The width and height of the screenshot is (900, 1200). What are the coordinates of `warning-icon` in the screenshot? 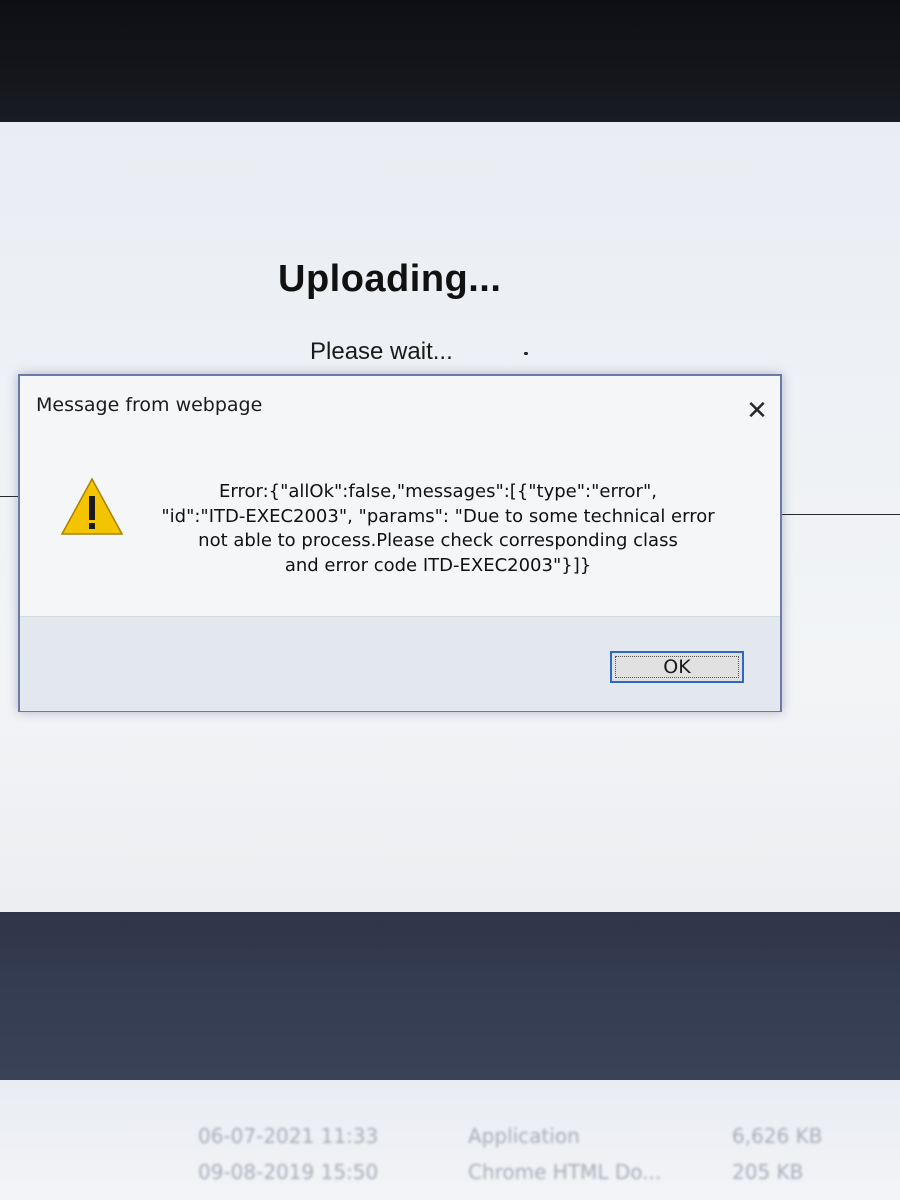 It's located at (92, 506).